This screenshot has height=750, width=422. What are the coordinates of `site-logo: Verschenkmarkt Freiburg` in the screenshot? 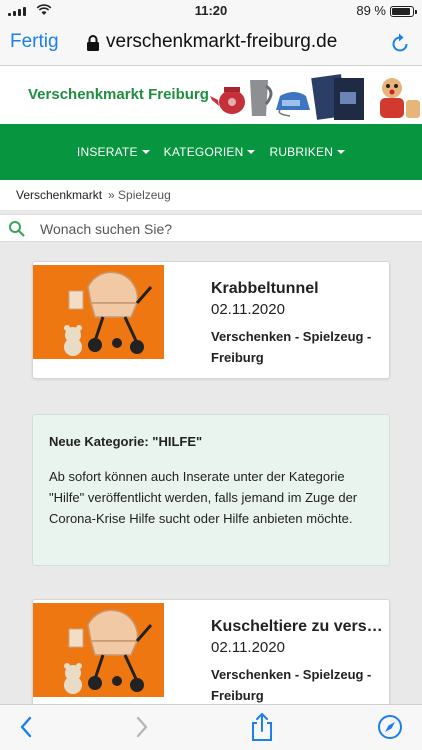 It's located at (118, 94).